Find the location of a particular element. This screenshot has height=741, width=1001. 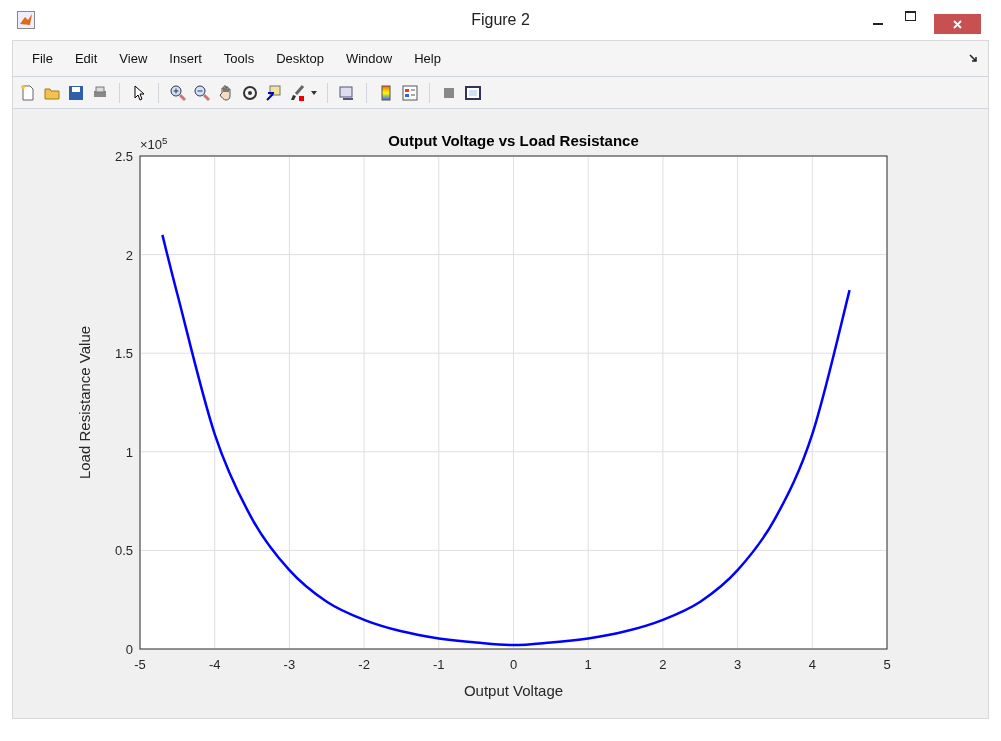

zoom-in-icon is located at coordinates (178, 92).